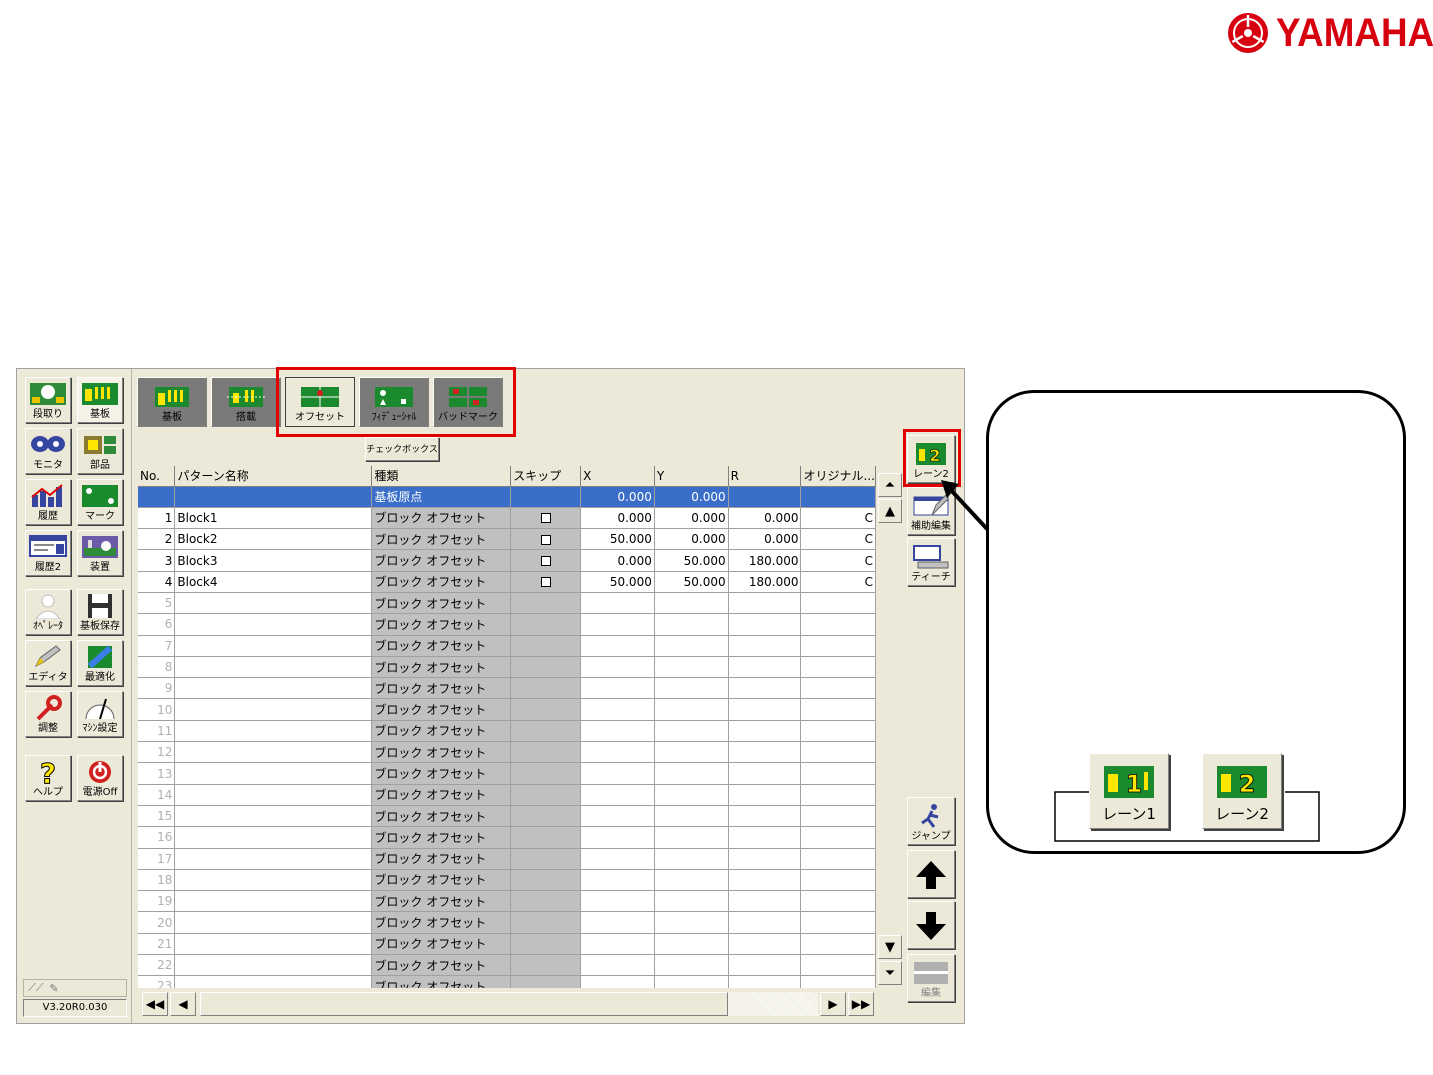 This screenshot has width=1433, height=1075. I want to click on history-button: 履歴, so click(48, 502).